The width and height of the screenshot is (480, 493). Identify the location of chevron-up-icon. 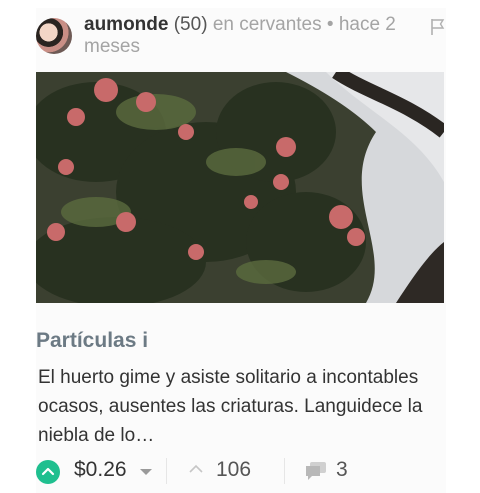
(196, 469).